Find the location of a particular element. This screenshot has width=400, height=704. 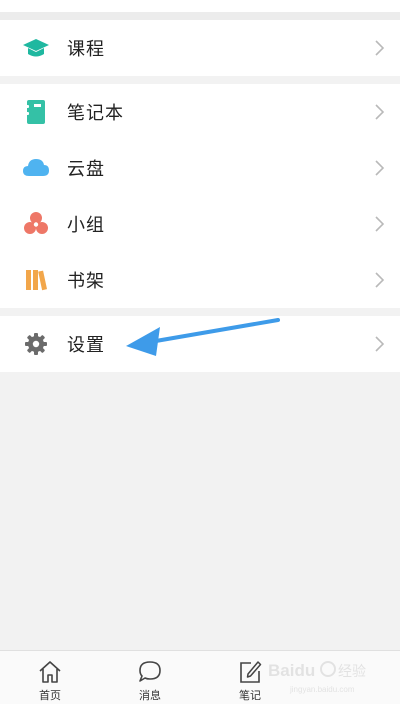

menu-item-label: 书架 is located at coordinates (86, 281).